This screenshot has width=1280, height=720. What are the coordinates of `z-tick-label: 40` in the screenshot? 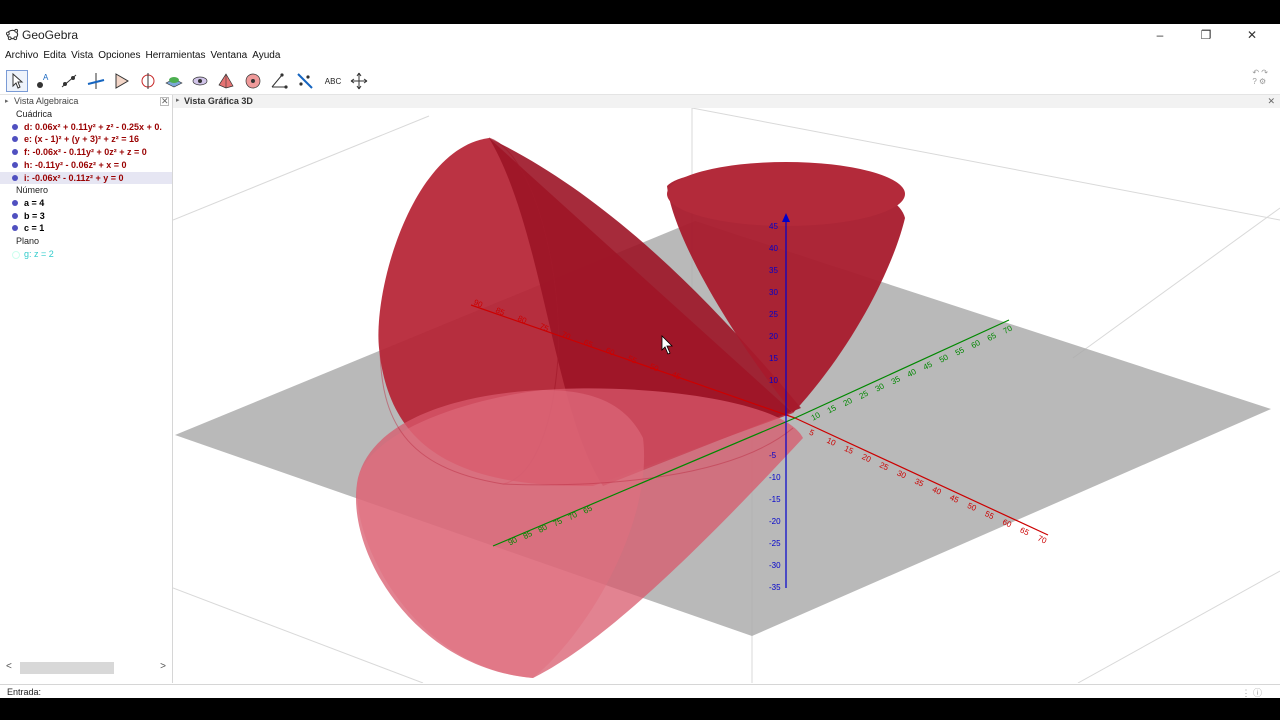 It's located at (773, 248).